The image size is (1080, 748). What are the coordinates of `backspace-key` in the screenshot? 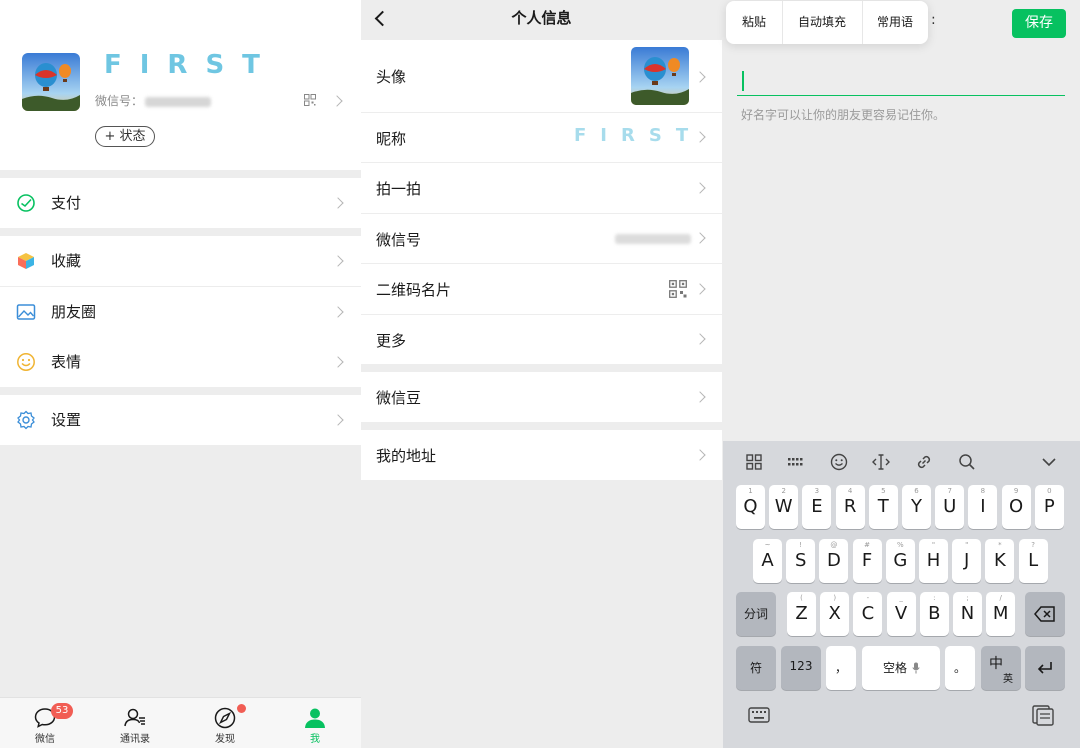 It's located at (1045, 614).